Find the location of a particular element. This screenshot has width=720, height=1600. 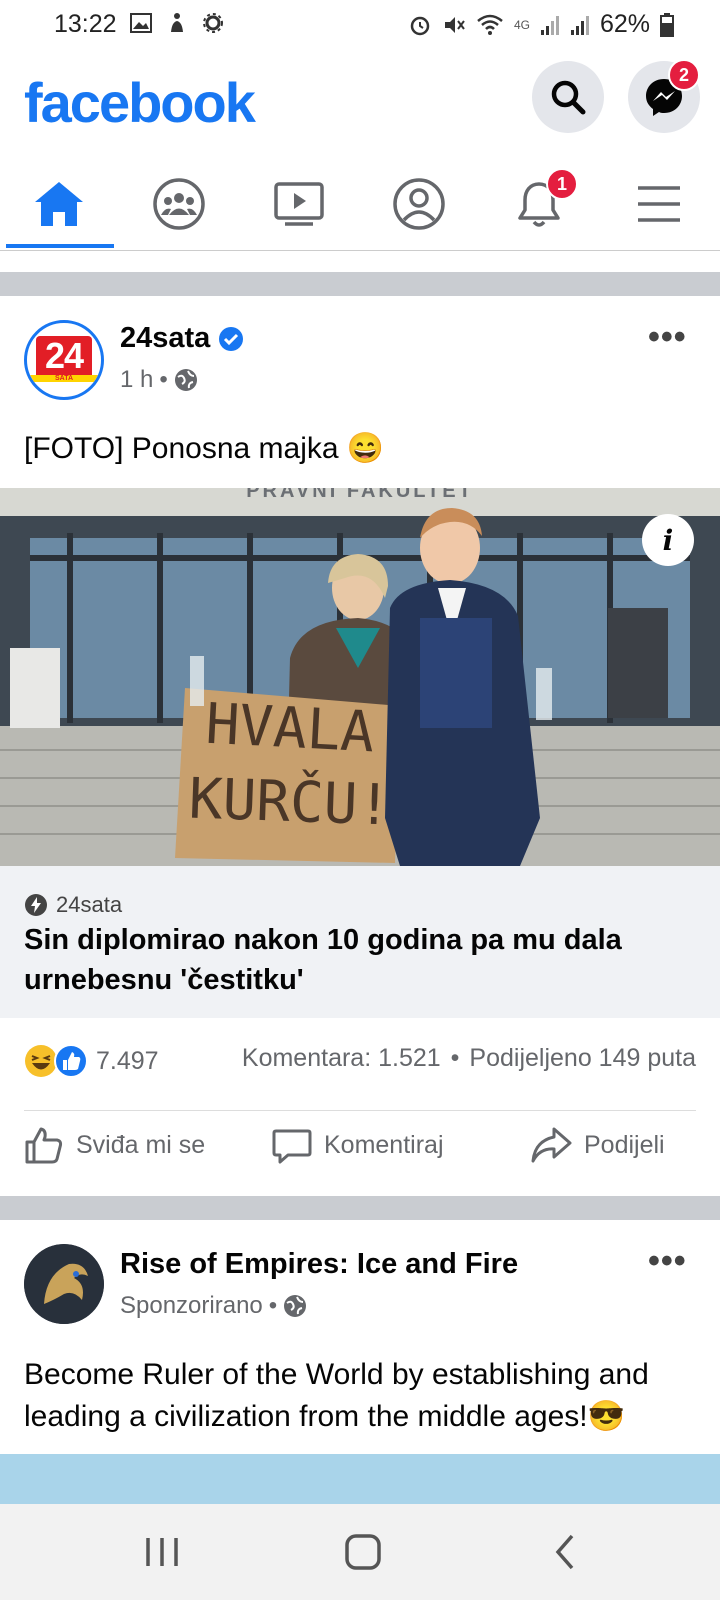

photo-sign-line1: HVALA is located at coordinates (290, 728).